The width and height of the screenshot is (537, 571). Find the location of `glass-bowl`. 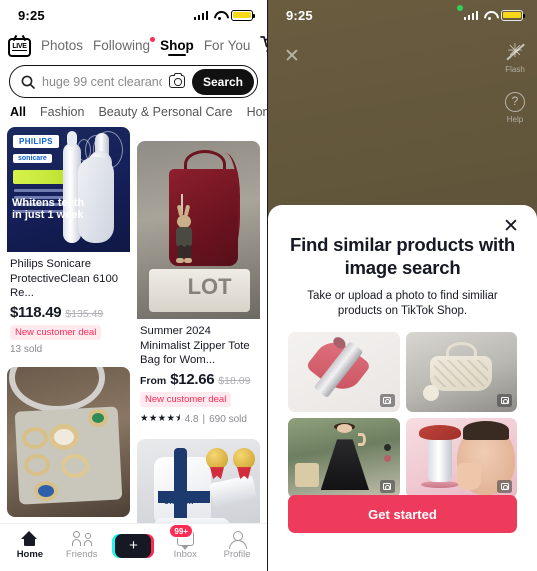

glass-bowl is located at coordinates (57, 390).